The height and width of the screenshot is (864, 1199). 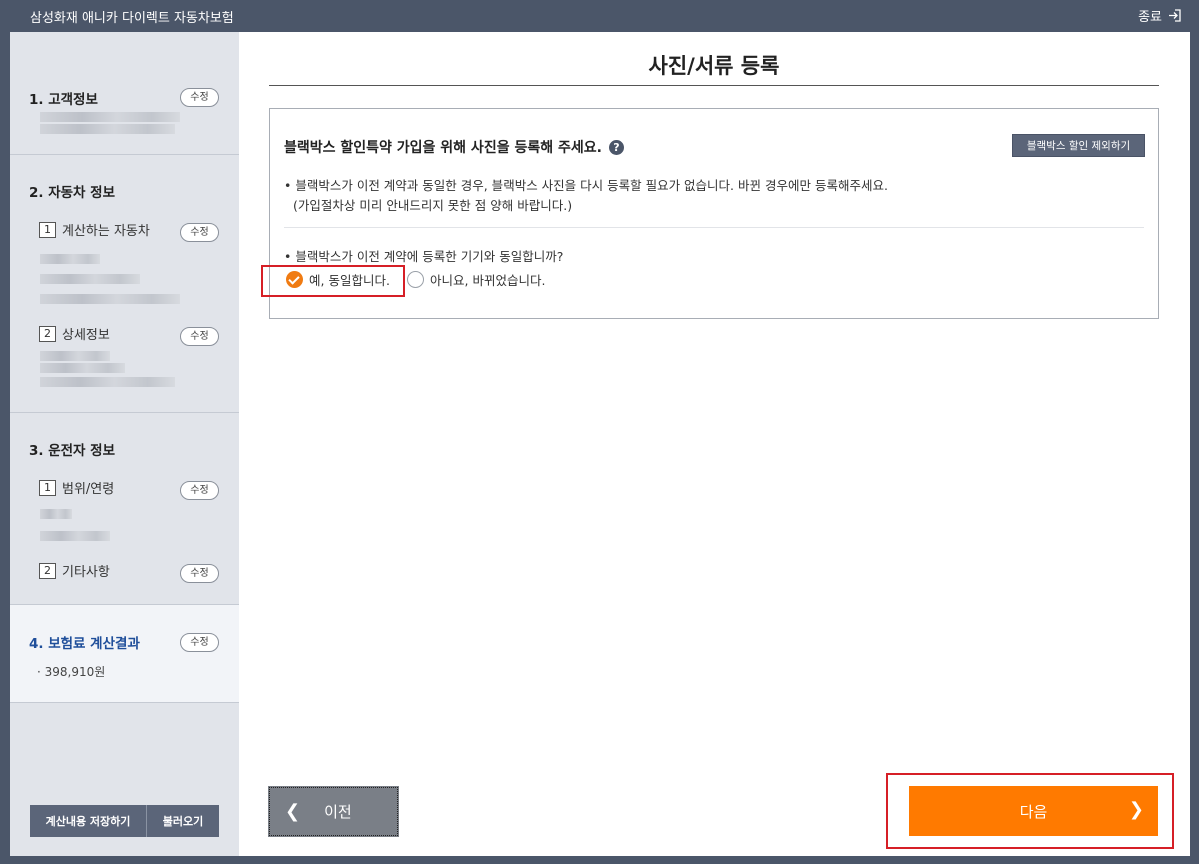 I want to click on section-driver-info: 3. 운전자 정보 1 범위/연령 수정 2 기타사항 수정, so click(x=124, y=509).